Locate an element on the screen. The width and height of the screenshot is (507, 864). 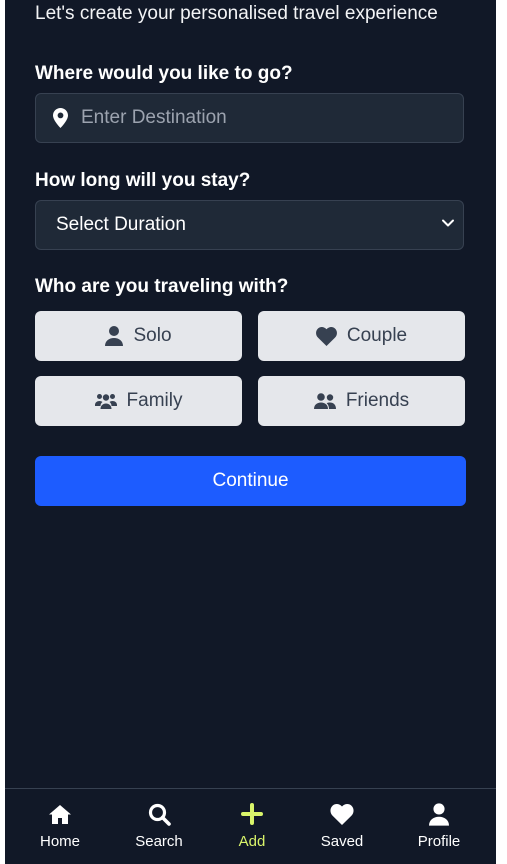
companion-option-family: Family is located at coordinates (138, 401).